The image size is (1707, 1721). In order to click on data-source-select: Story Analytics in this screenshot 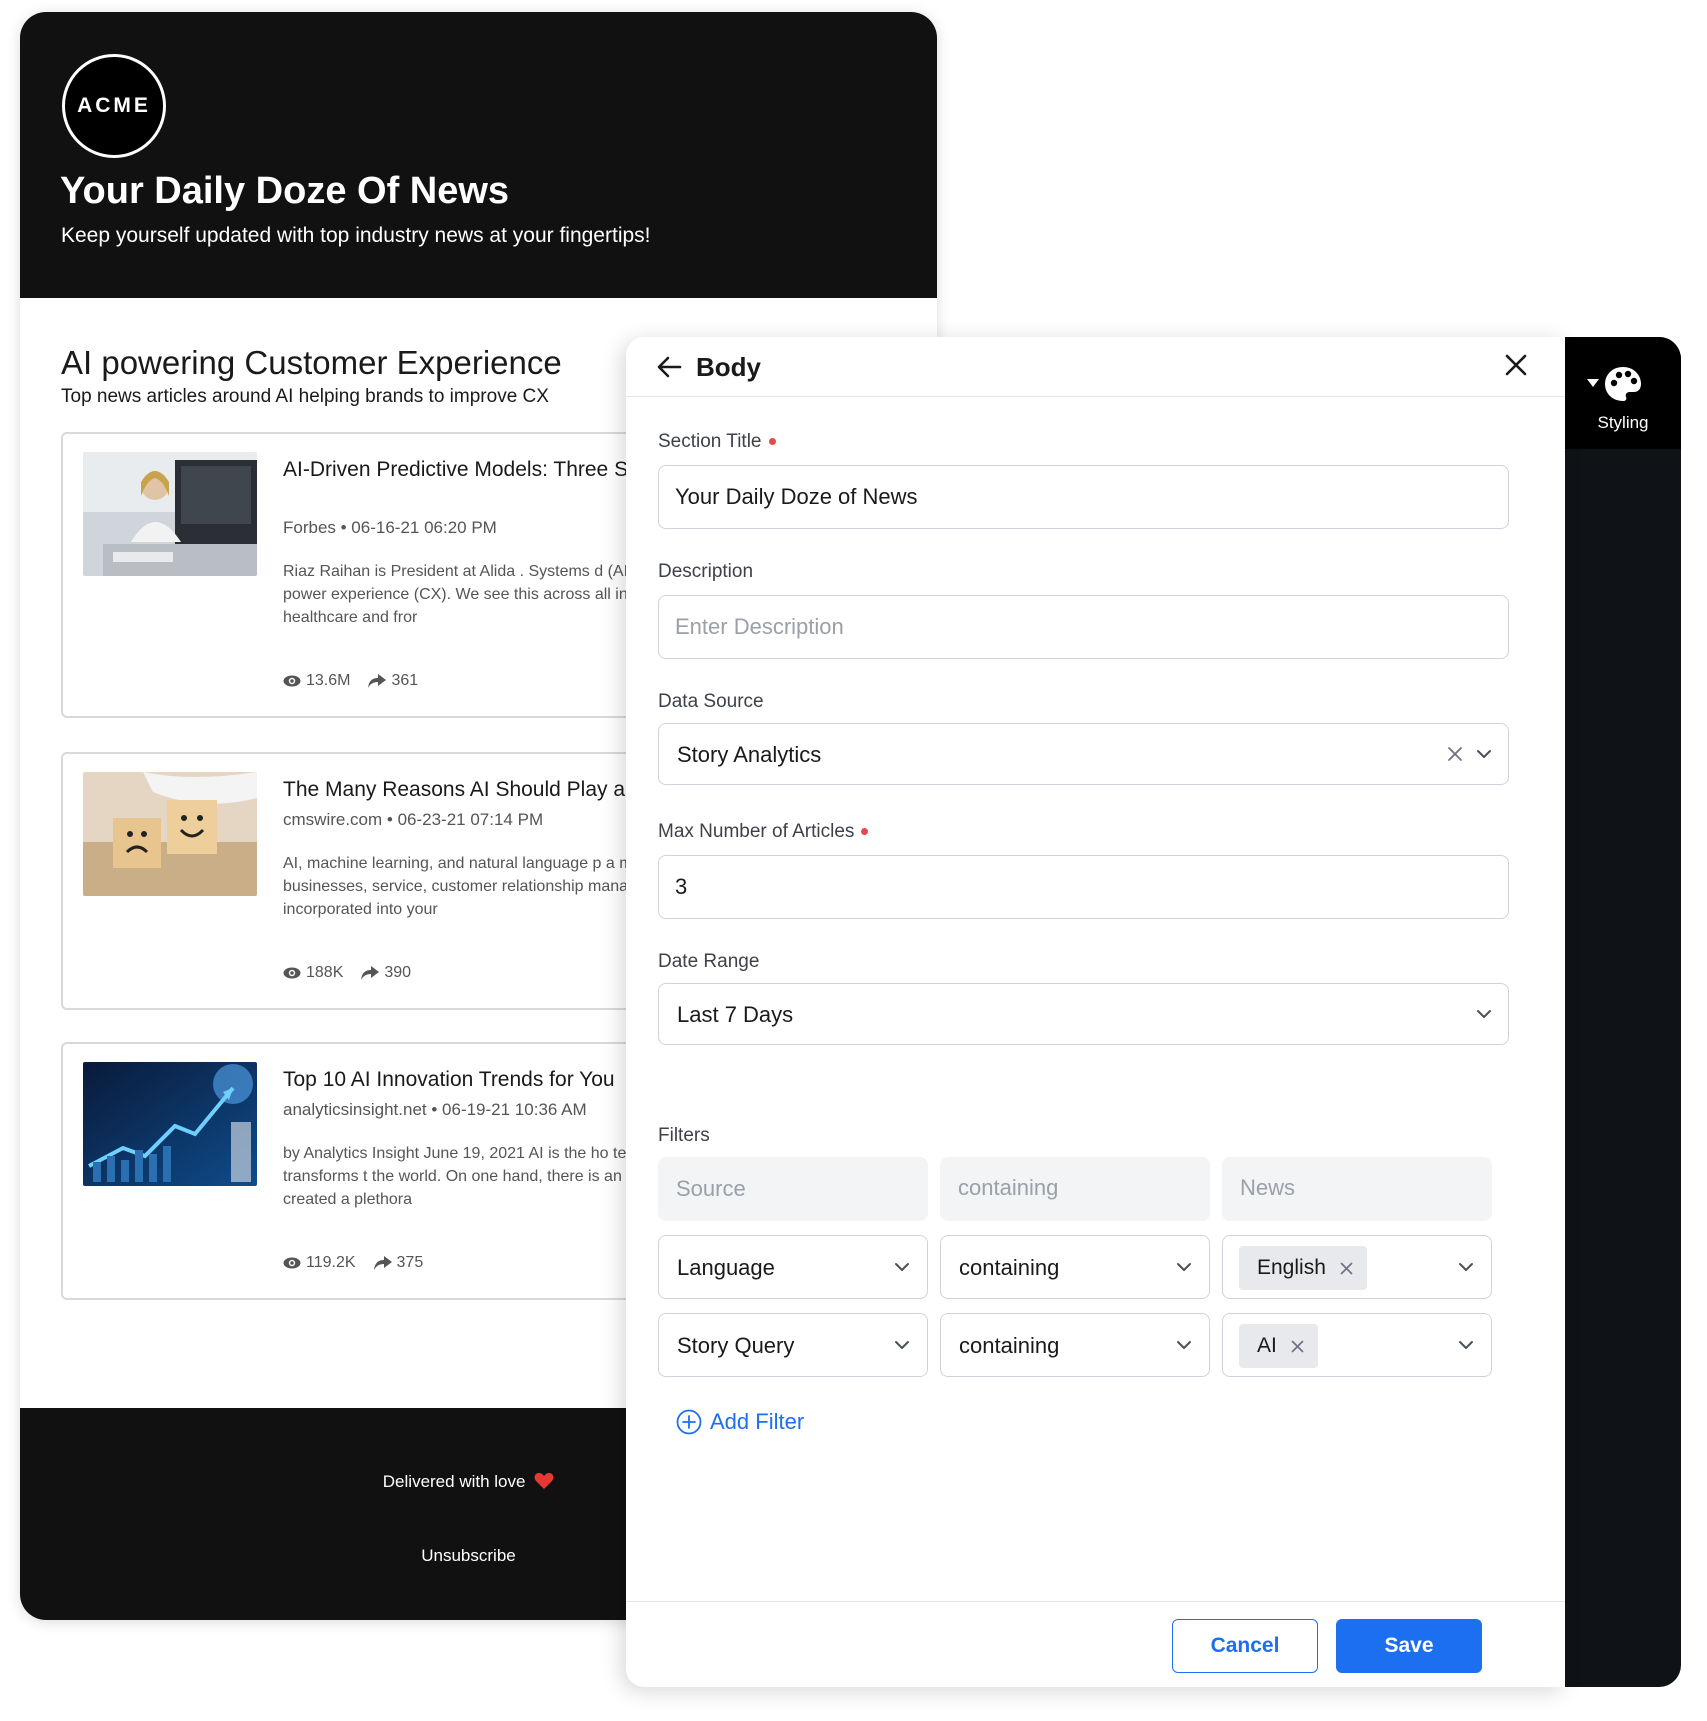, I will do `click(1083, 754)`.